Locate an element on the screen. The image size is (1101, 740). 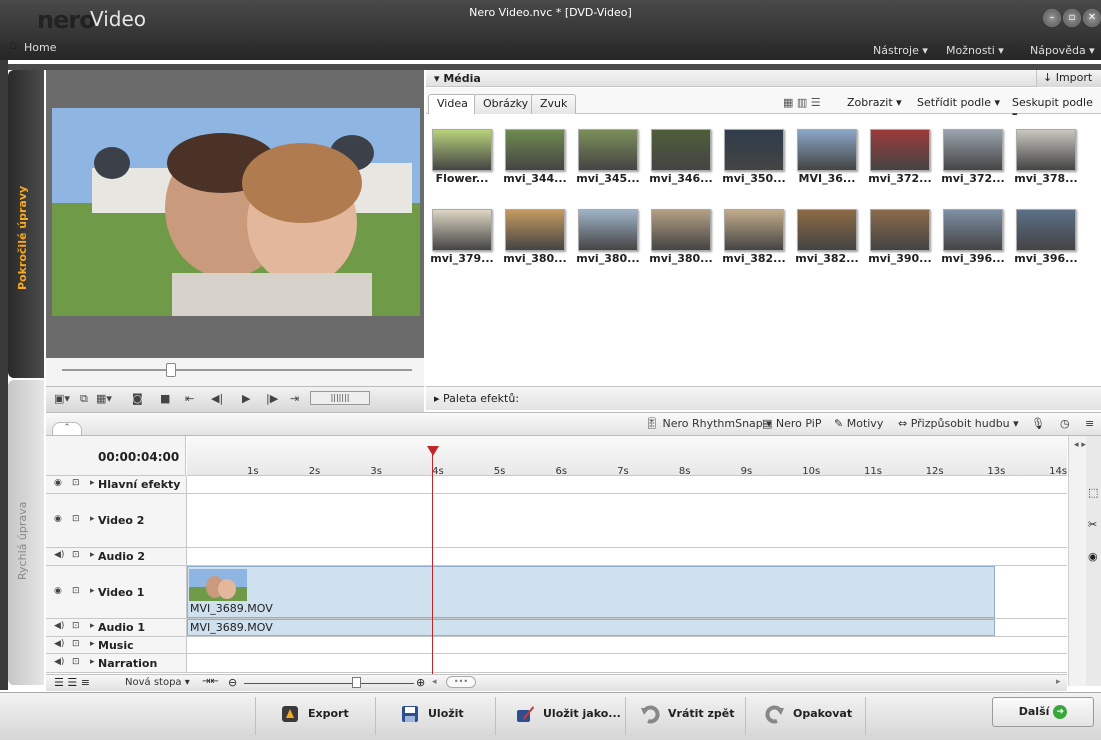
settings-icon: ≡ is located at coordinates (1089, 423).